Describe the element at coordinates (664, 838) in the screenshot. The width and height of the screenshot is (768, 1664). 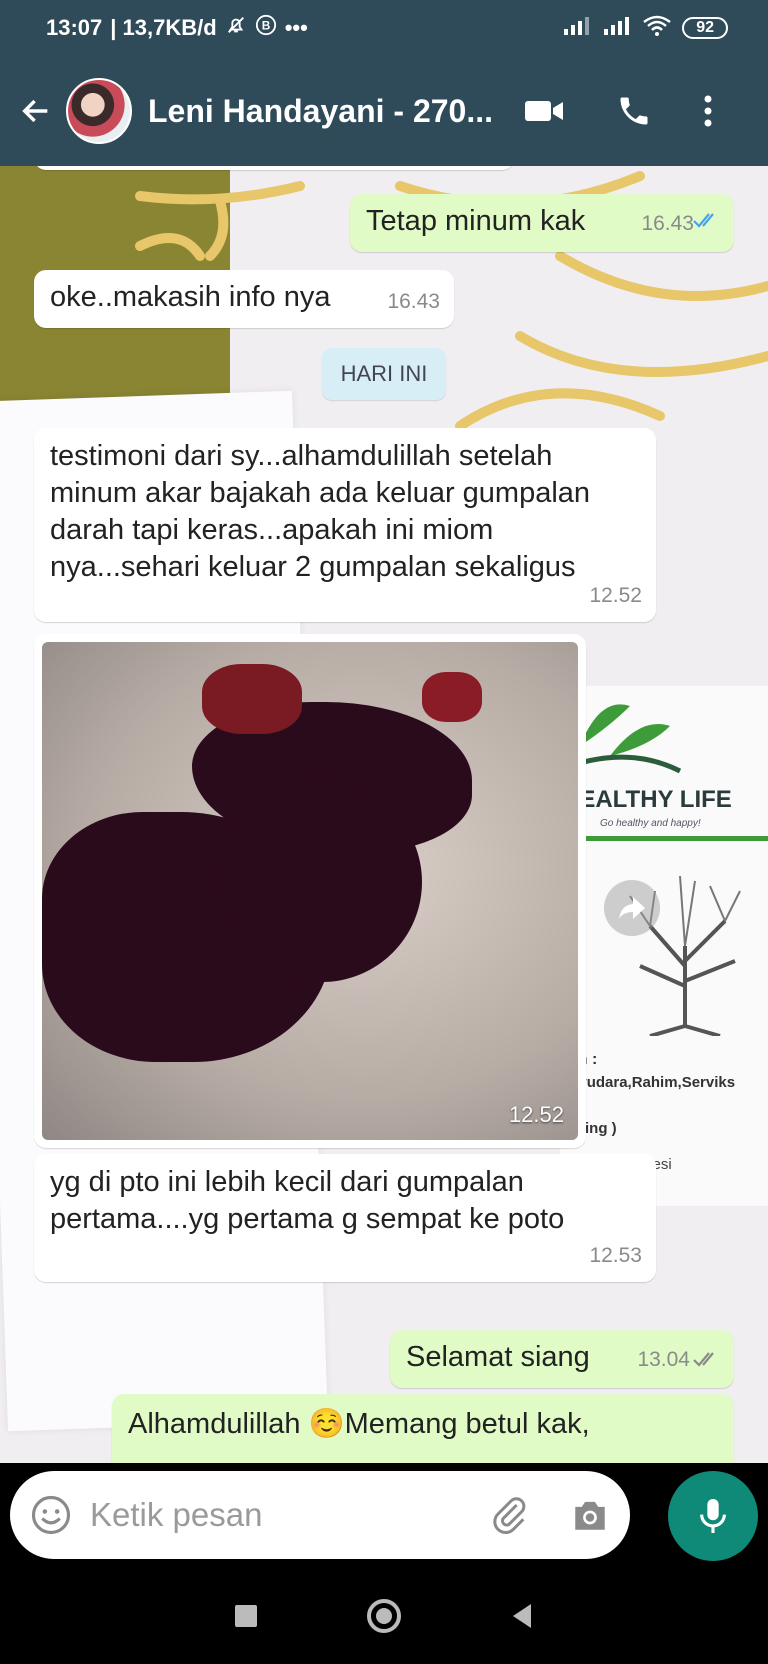
I see `wallpaper-divider` at that location.